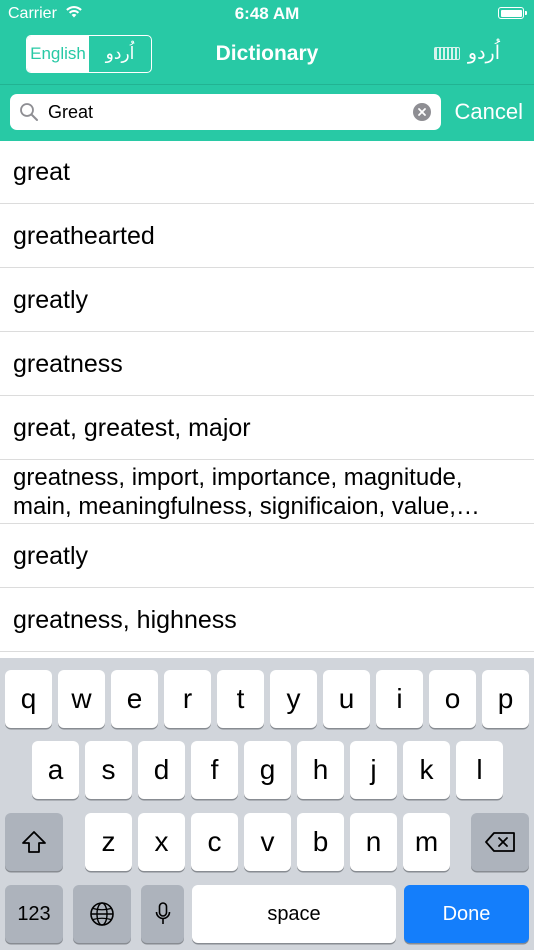 The height and width of the screenshot is (950, 534). What do you see at coordinates (466, 914) in the screenshot?
I see `done-key: Done` at bounding box center [466, 914].